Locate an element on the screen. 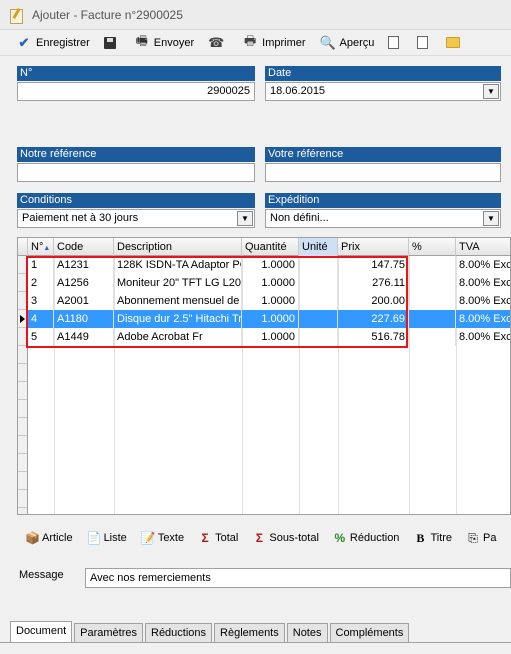  tab-parametres: Paramètres is located at coordinates (108, 633).